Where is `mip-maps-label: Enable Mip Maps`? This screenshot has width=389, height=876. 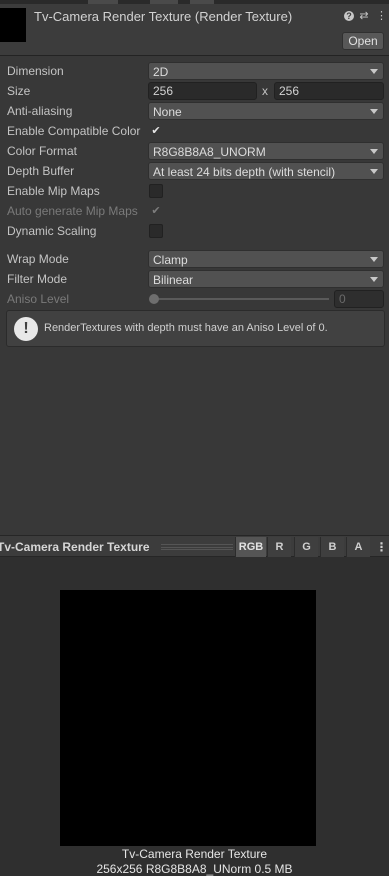
mip-maps-label: Enable Mip Maps is located at coordinates (53, 191).